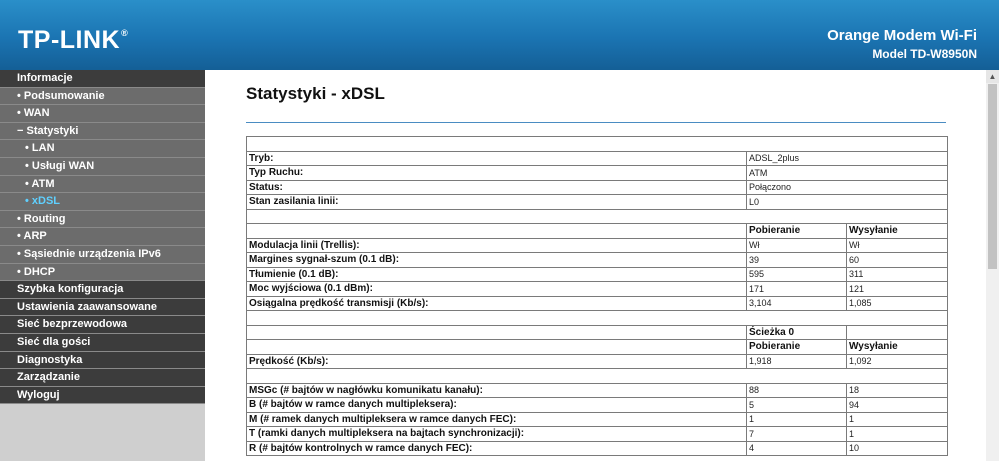 Image resolution: width=999 pixels, height=461 pixels. Describe the element at coordinates (847, 173) in the screenshot. I see `stat-value: ATM` at that location.